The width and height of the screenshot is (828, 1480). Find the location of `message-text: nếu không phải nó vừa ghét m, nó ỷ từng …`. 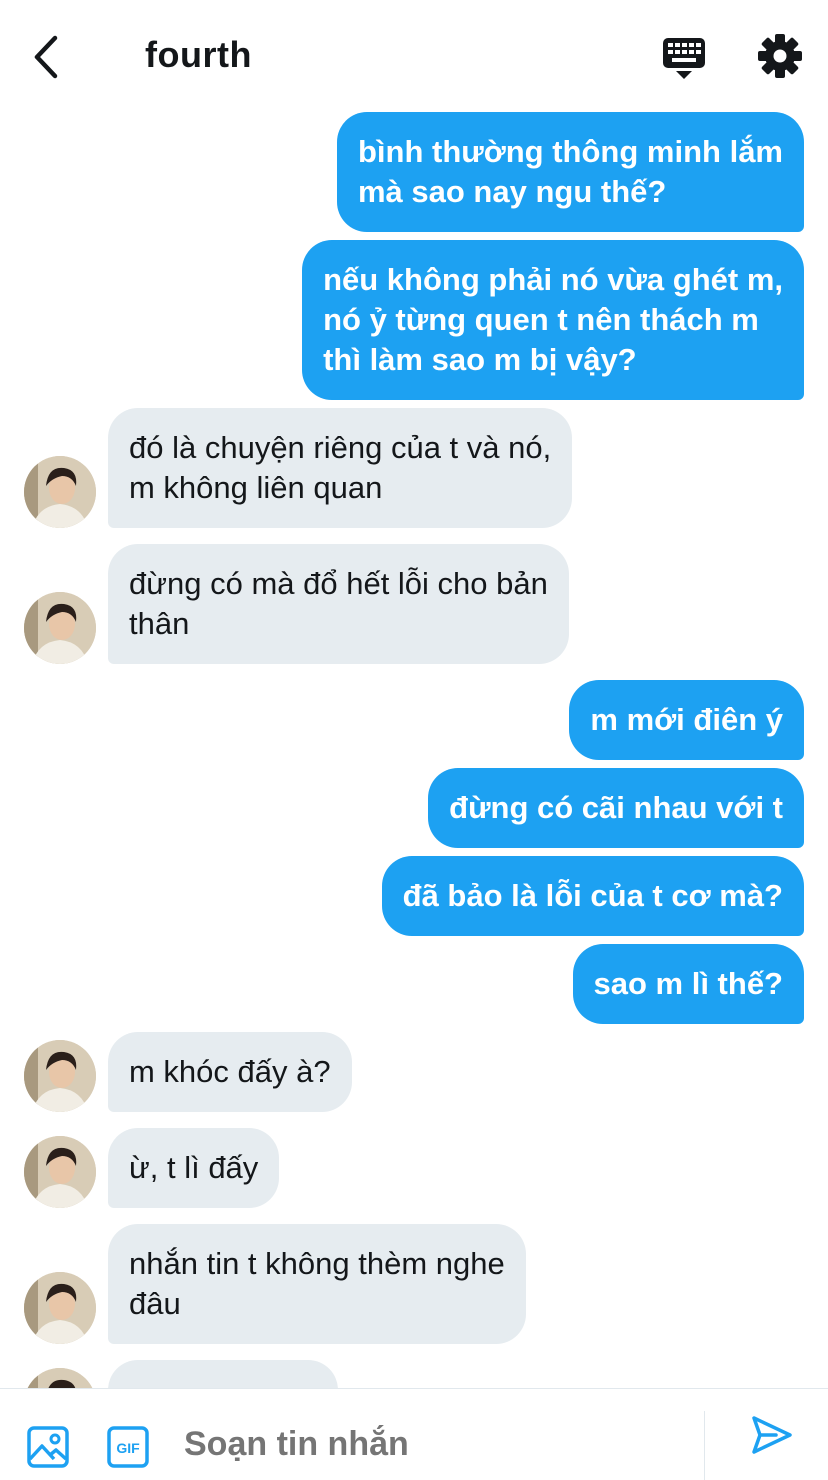

message-text: nếu không phải nó vừa ghét m, nó ỷ từng … is located at coordinates (553, 319).